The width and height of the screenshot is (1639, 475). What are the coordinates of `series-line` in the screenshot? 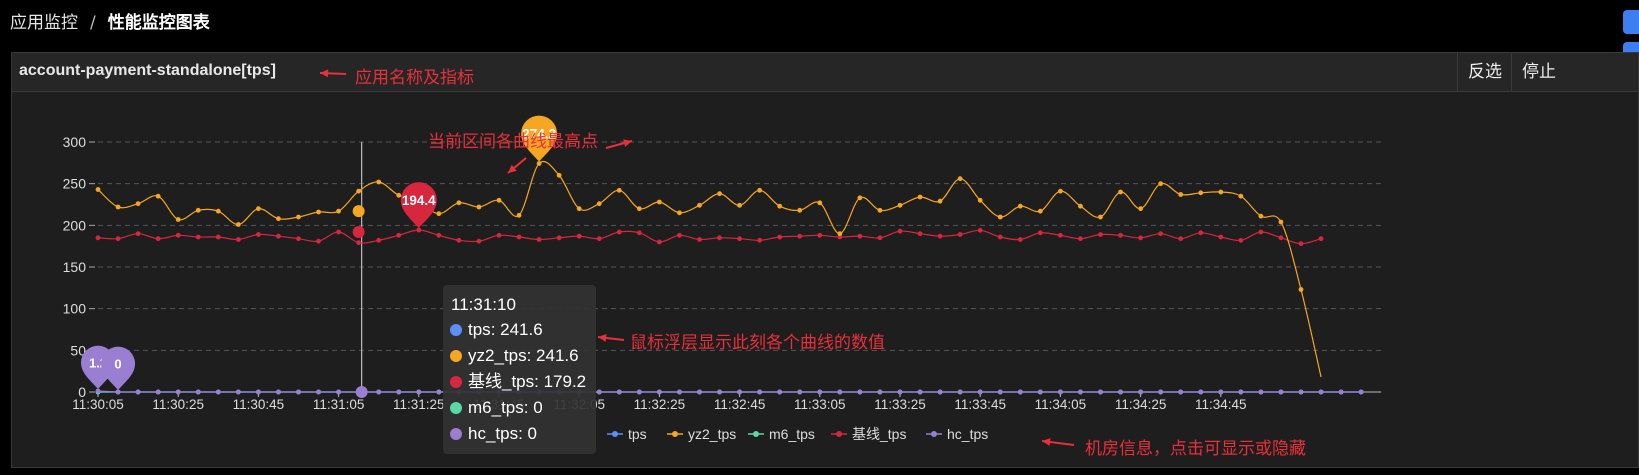 It's located at (729, 391).